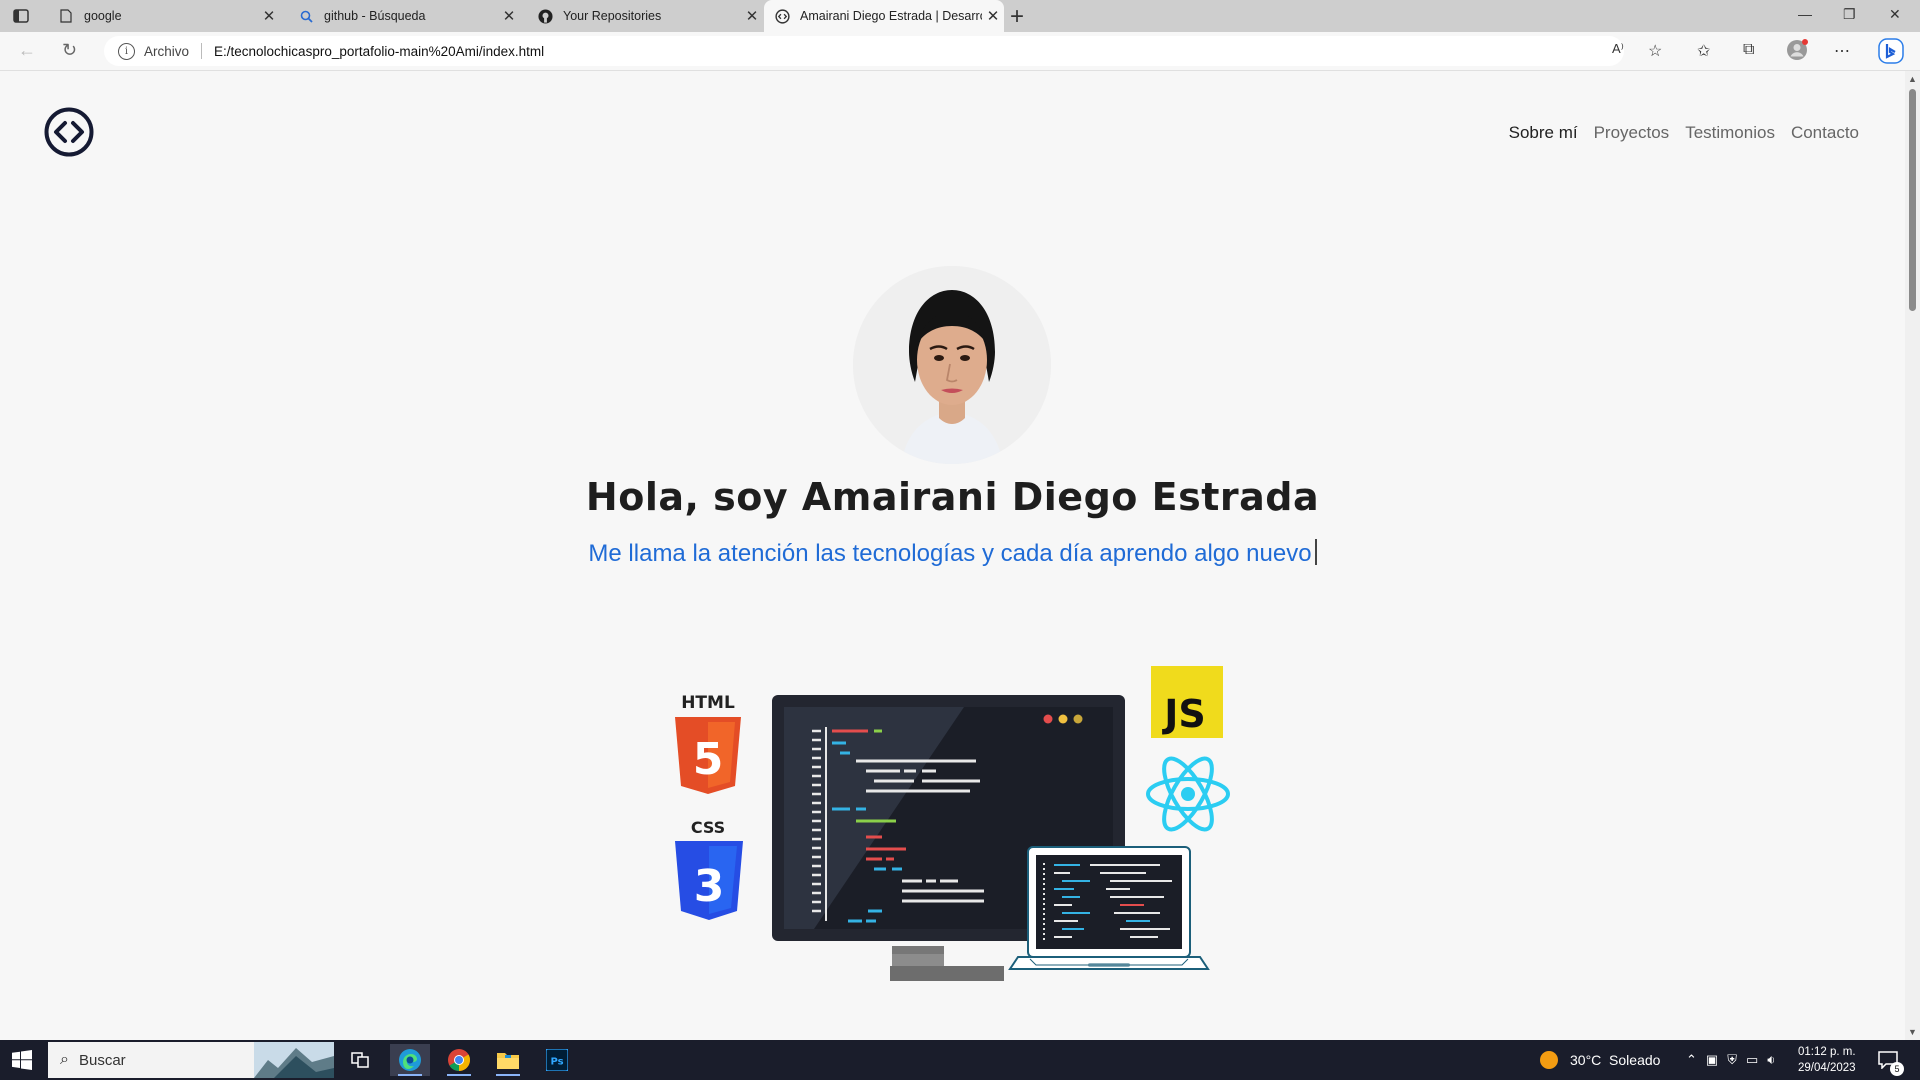 This screenshot has height=1080, width=1920. Describe the element at coordinates (612, 16) in the screenshot. I see `tab-title: Your Repositories` at that location.